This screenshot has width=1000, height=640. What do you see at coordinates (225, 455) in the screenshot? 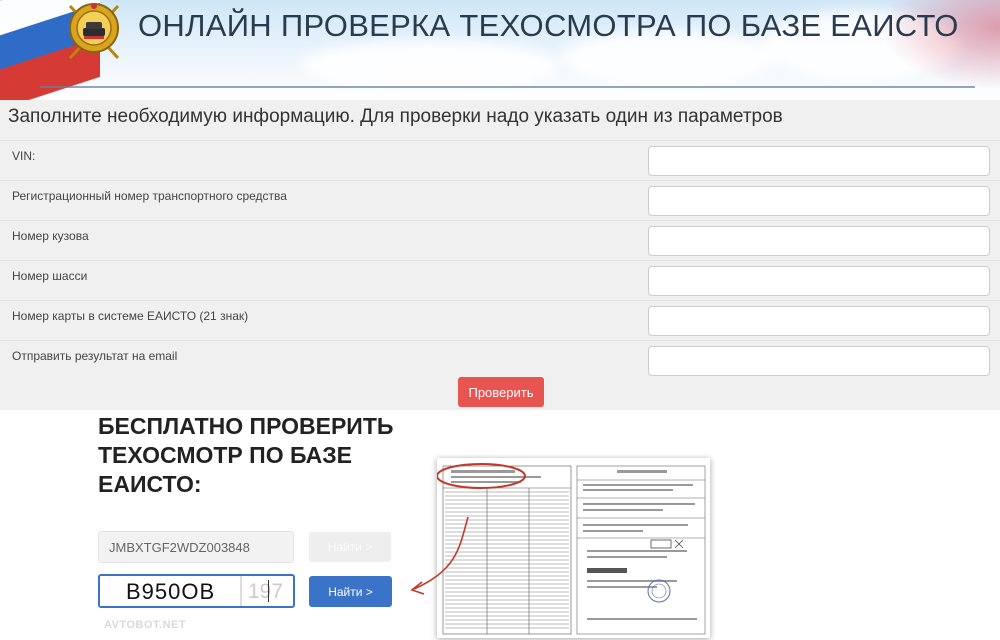
I see `promo-title-line: ТЕХОСМОТР ПО БАЗЕ` at bounding box center [225, 455].